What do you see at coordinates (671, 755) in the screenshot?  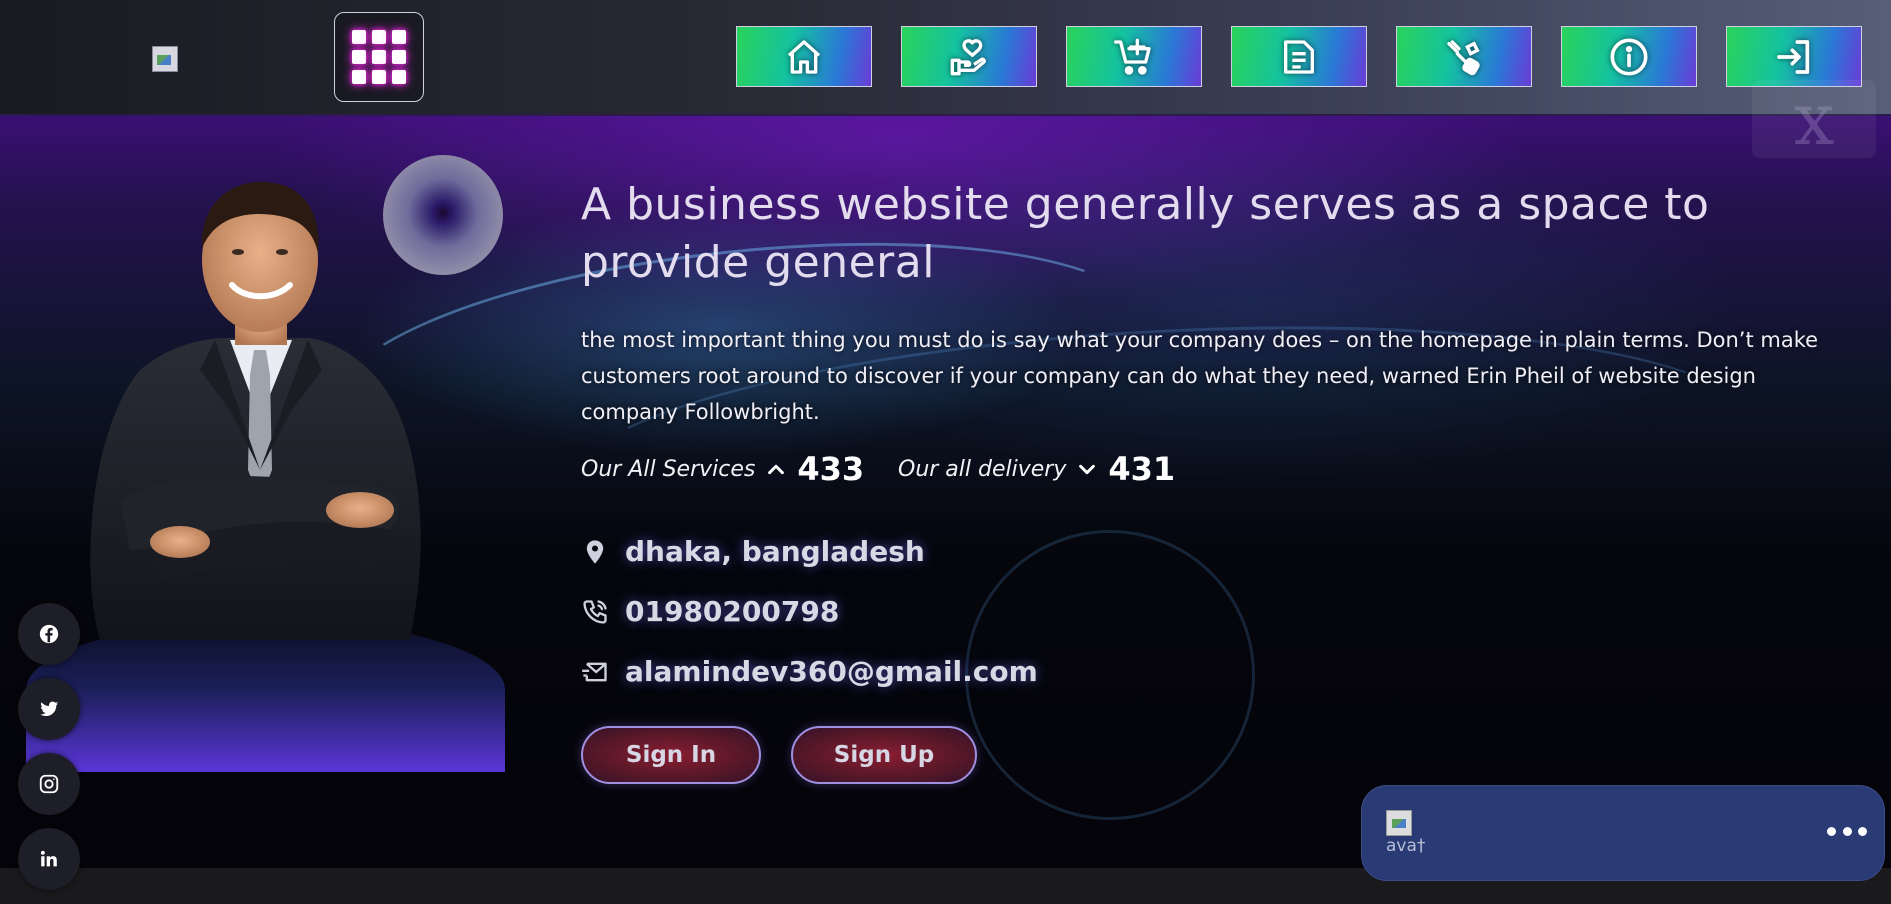 I see `sign-in-button: Sign In` at bounding box center [671, 755].